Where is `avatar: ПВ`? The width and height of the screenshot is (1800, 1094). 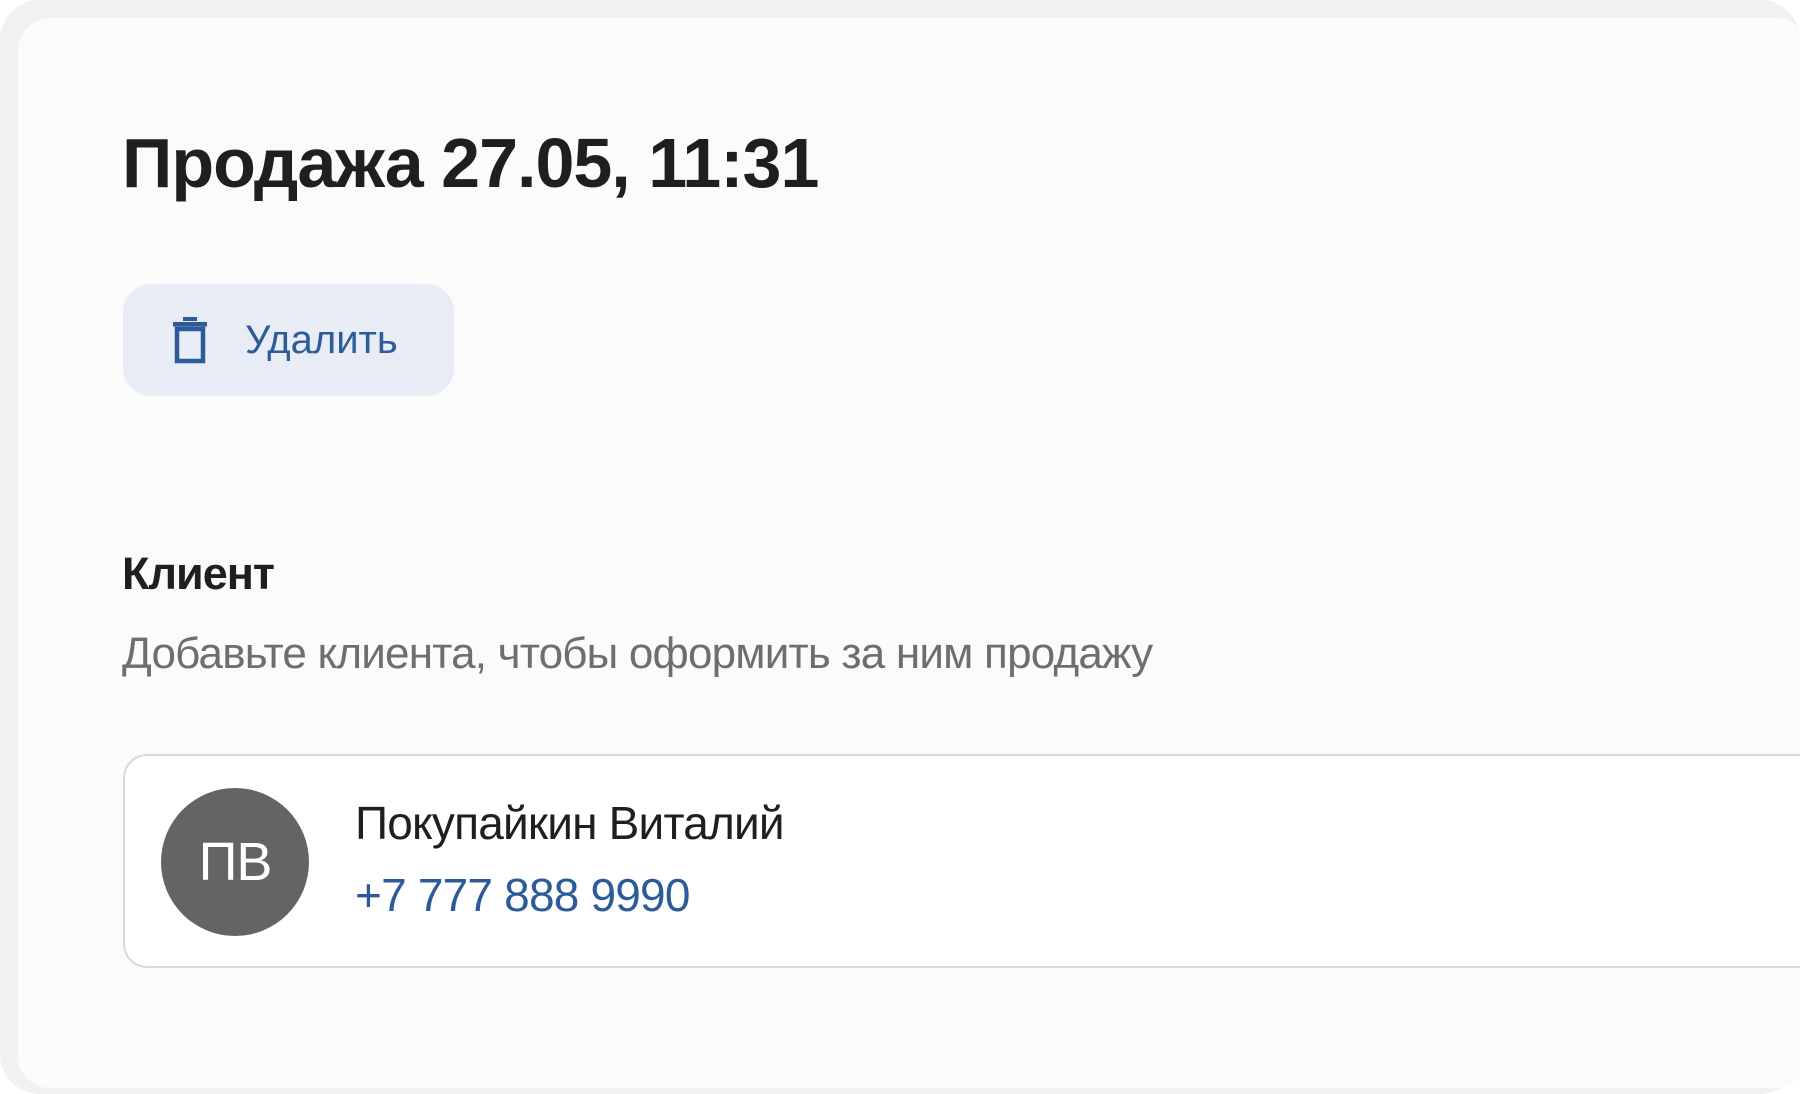 avatar: ПВ is located at coordinates (235, 862).